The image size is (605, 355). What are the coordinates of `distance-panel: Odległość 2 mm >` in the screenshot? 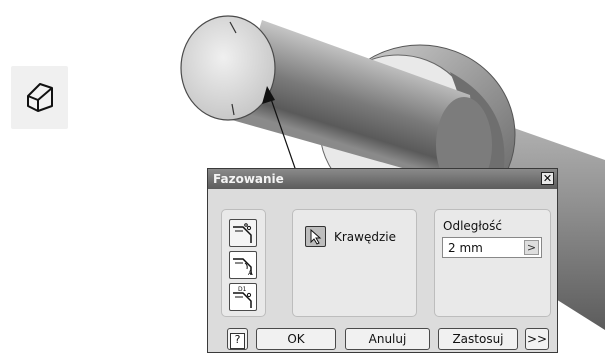 It's located at (492, 263).